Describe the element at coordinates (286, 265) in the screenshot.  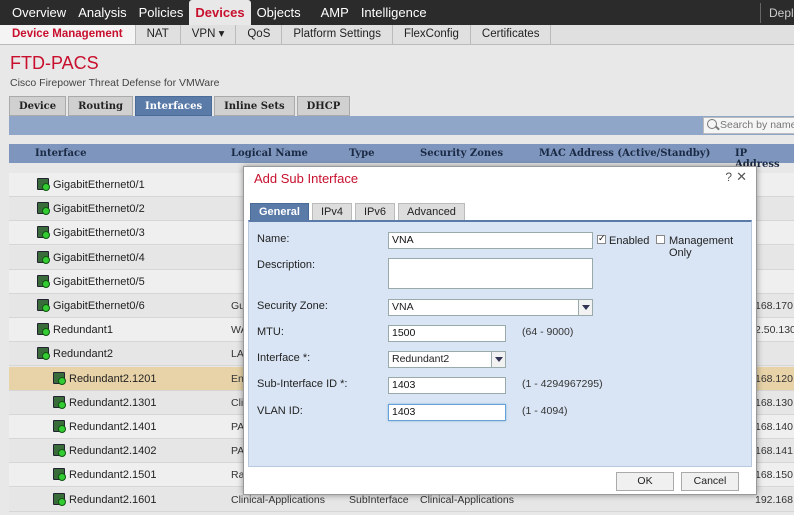
I see `description-label: Description:` at that location.